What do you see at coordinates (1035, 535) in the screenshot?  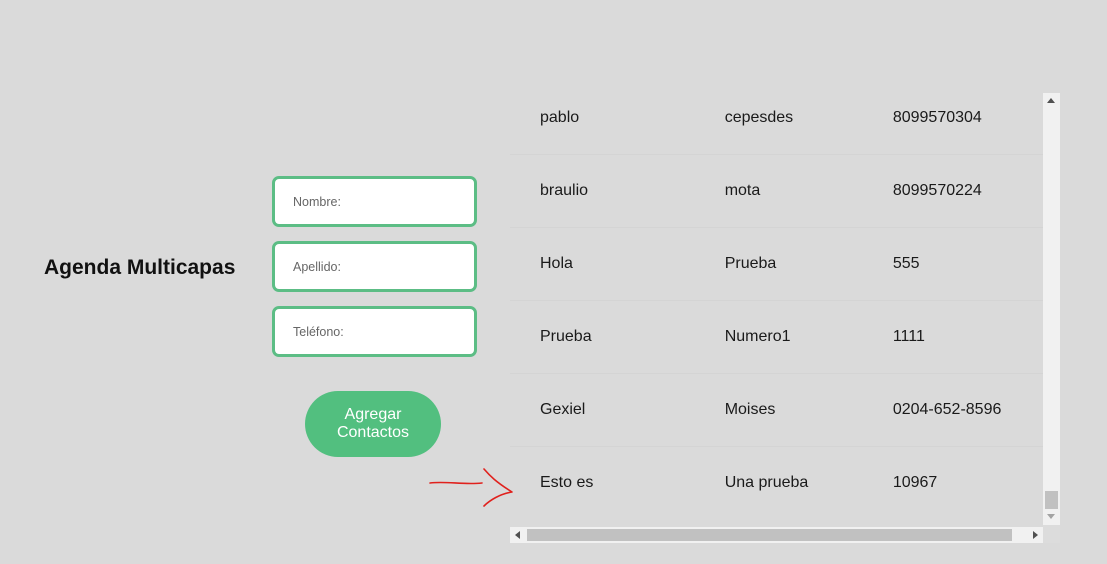 I see `scroll-right-arrow-icon` at bounding box center [1035, 535].